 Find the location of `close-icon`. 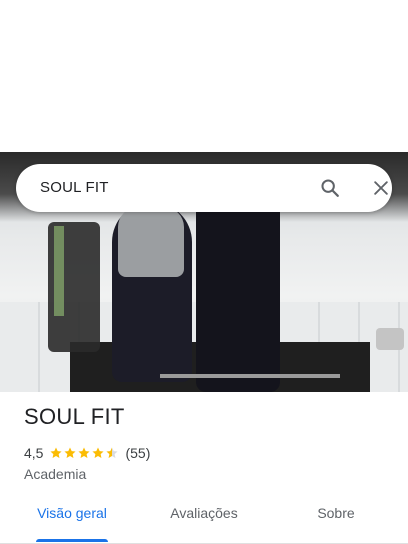

close-icon is located at coordinates (381, 188).